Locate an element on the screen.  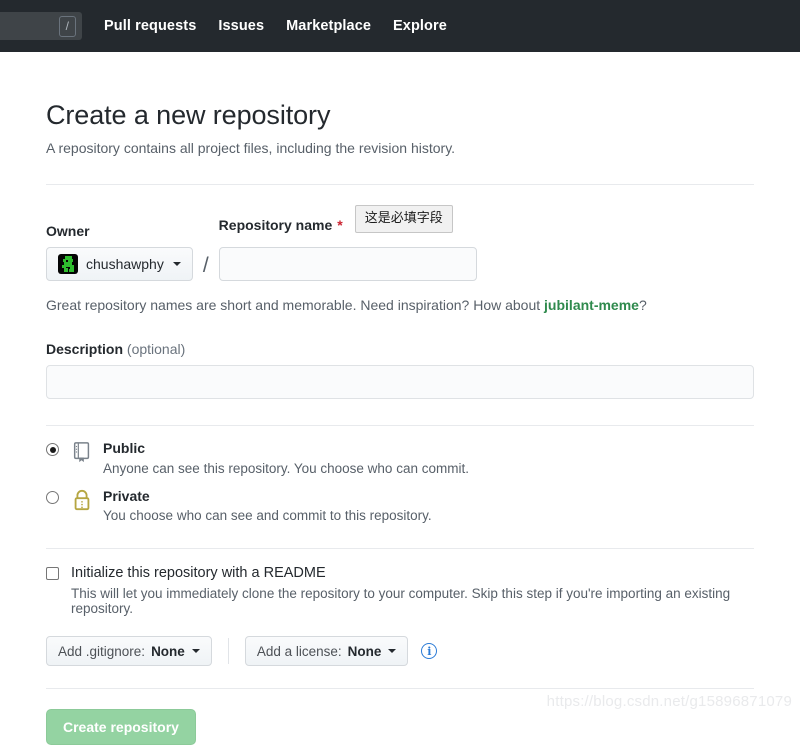
description-label-text: Description is located at coordinates (85, 349).